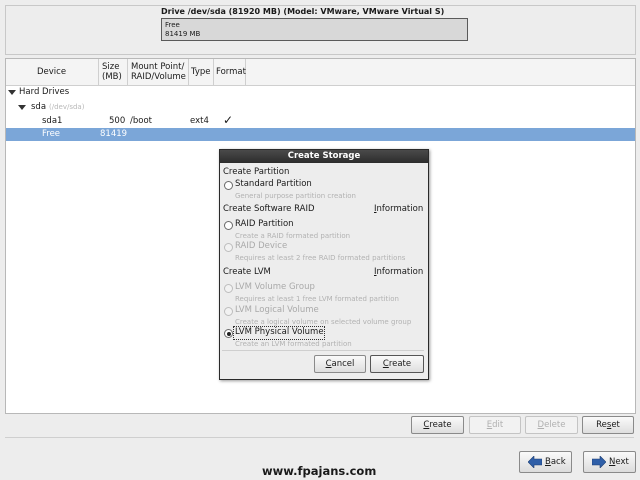  Describe the element at coordinates (117, 121) in the screenshot. I see `row-size-sda1: 500` at that location.